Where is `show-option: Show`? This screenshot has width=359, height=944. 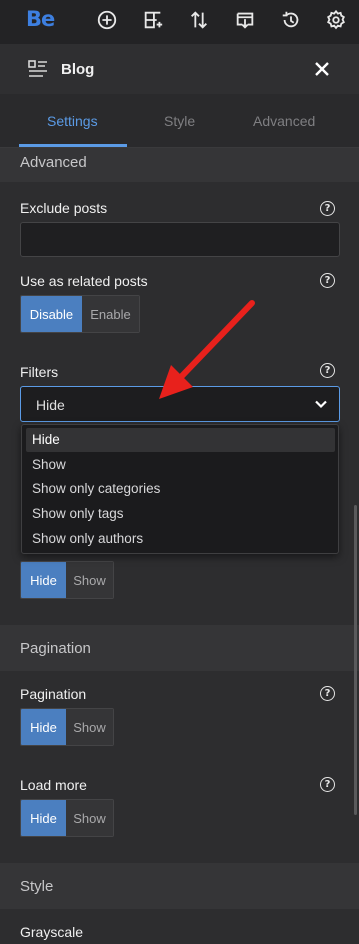 show-option: Show is located at coordinates (89, 580).